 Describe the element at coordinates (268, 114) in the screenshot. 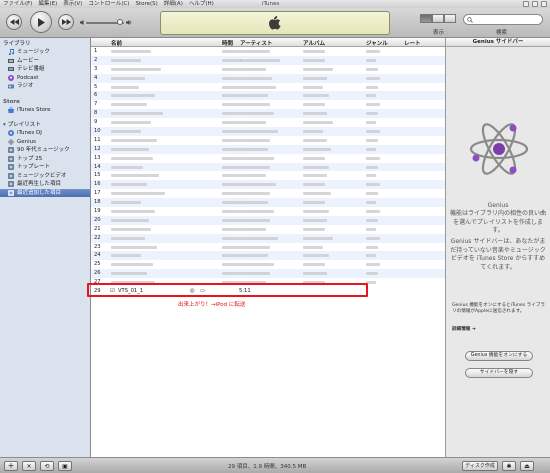

I see `table-row: 8` at that location.